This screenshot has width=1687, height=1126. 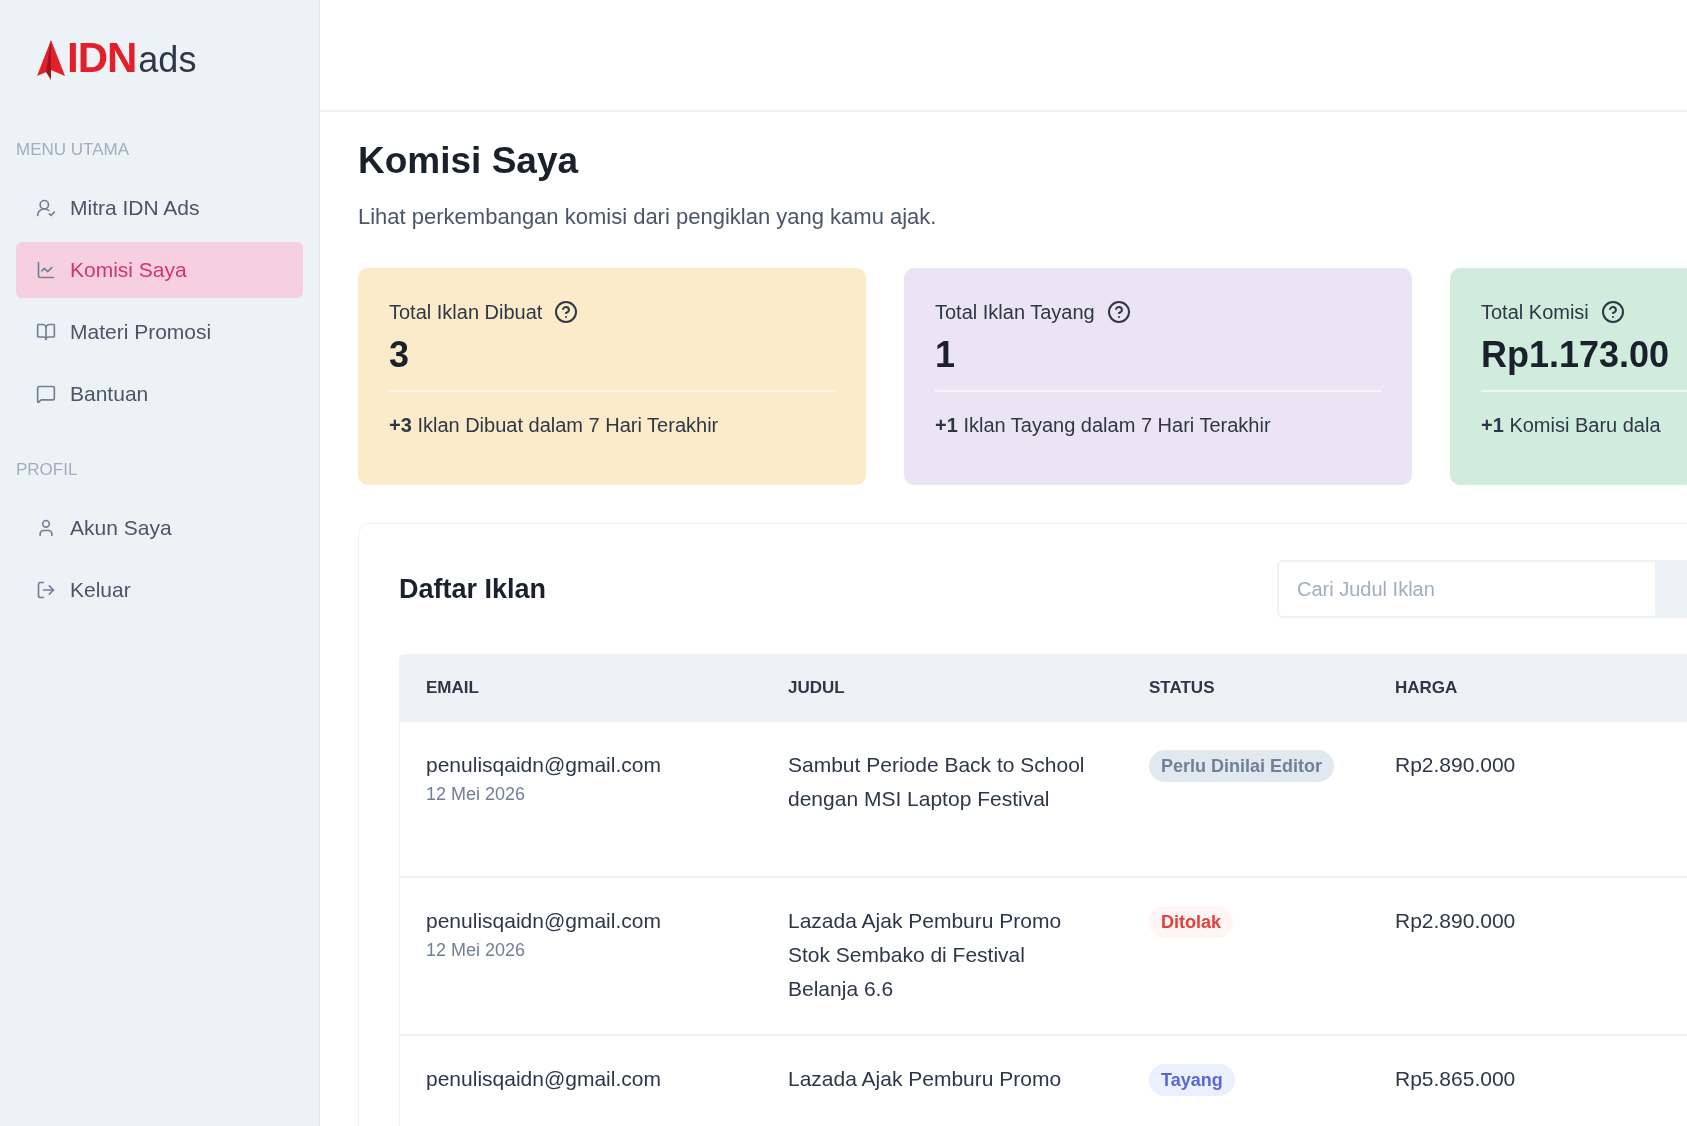 What do you see at coordinates (1571, 425) in the screenshot?
I see `stat-note: +1 Komisi Baru dala` at bounding box center [1571, 425].